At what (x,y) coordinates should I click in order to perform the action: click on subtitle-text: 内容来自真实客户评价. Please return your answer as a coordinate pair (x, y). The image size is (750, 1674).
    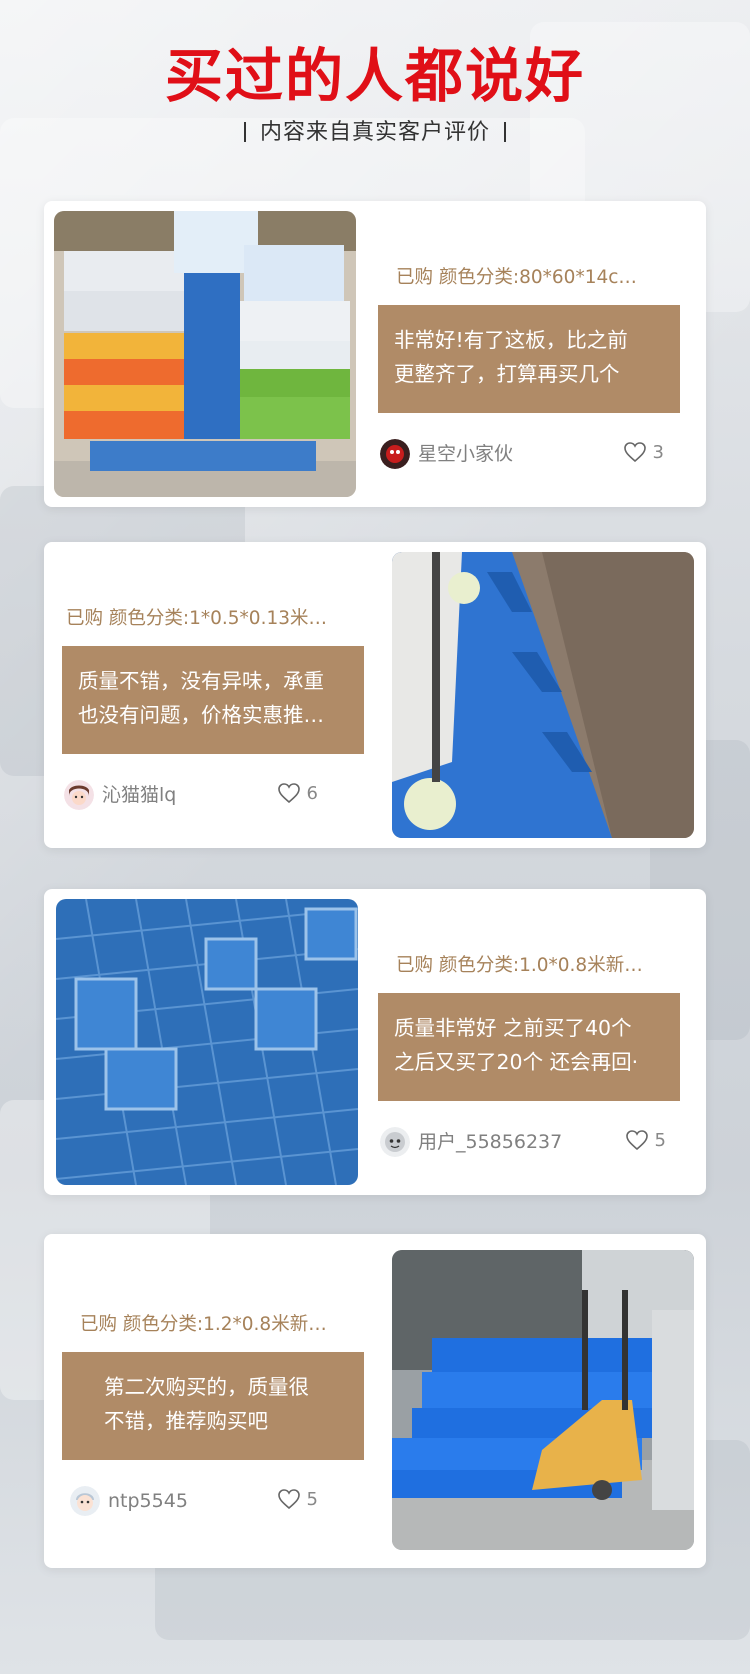
    Looking at the image, I should click on (374, 132).